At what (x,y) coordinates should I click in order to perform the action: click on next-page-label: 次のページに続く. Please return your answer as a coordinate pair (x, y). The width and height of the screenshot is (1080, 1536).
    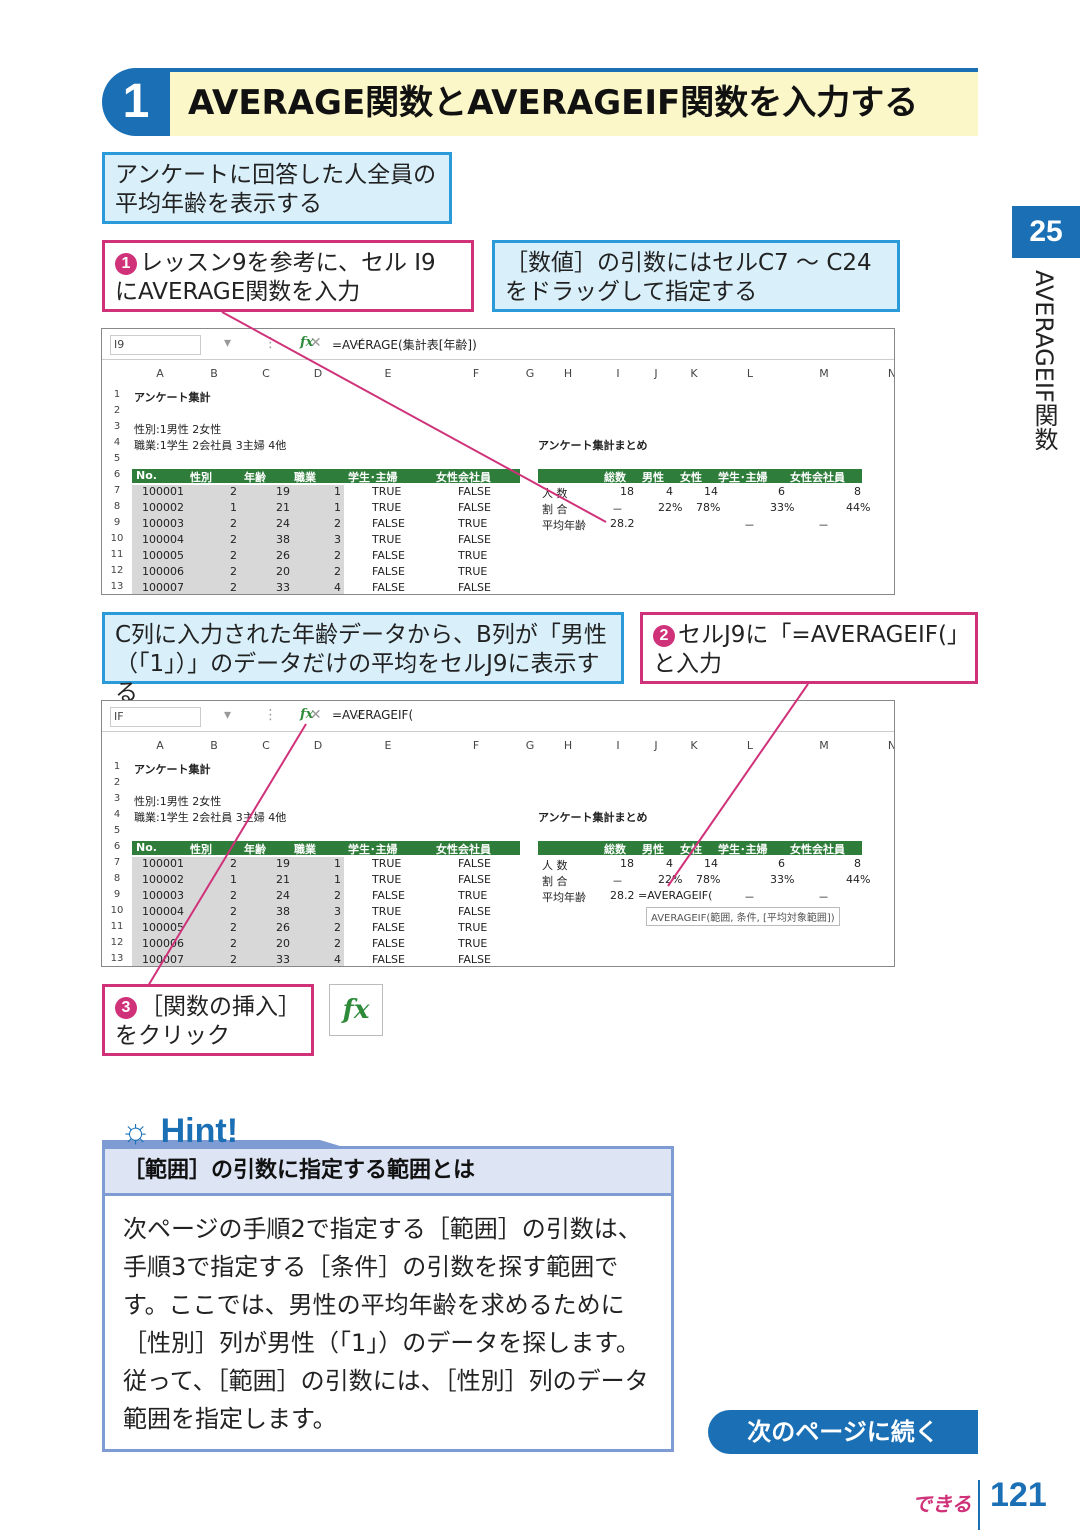
    Looking at the image, I should click on (843, 1432).